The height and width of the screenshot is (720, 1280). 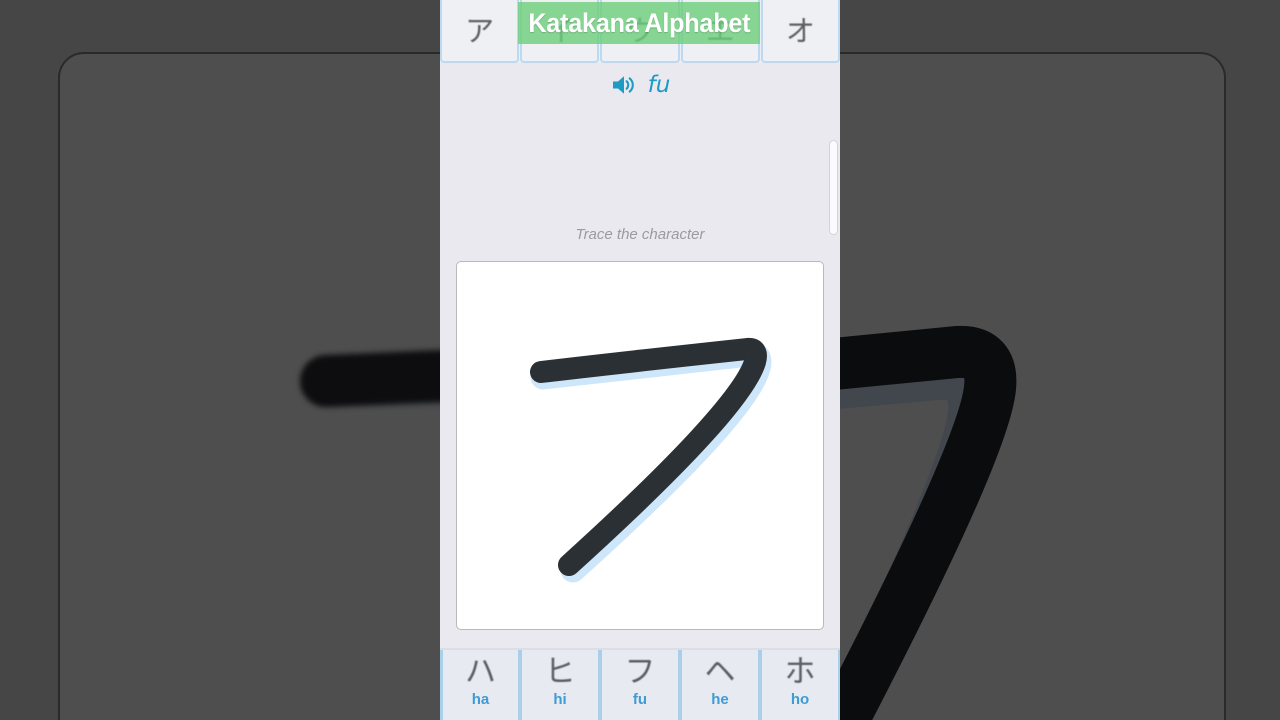 I want to click on vertical-scrollbar-thumb, so click(x=833, y=187).